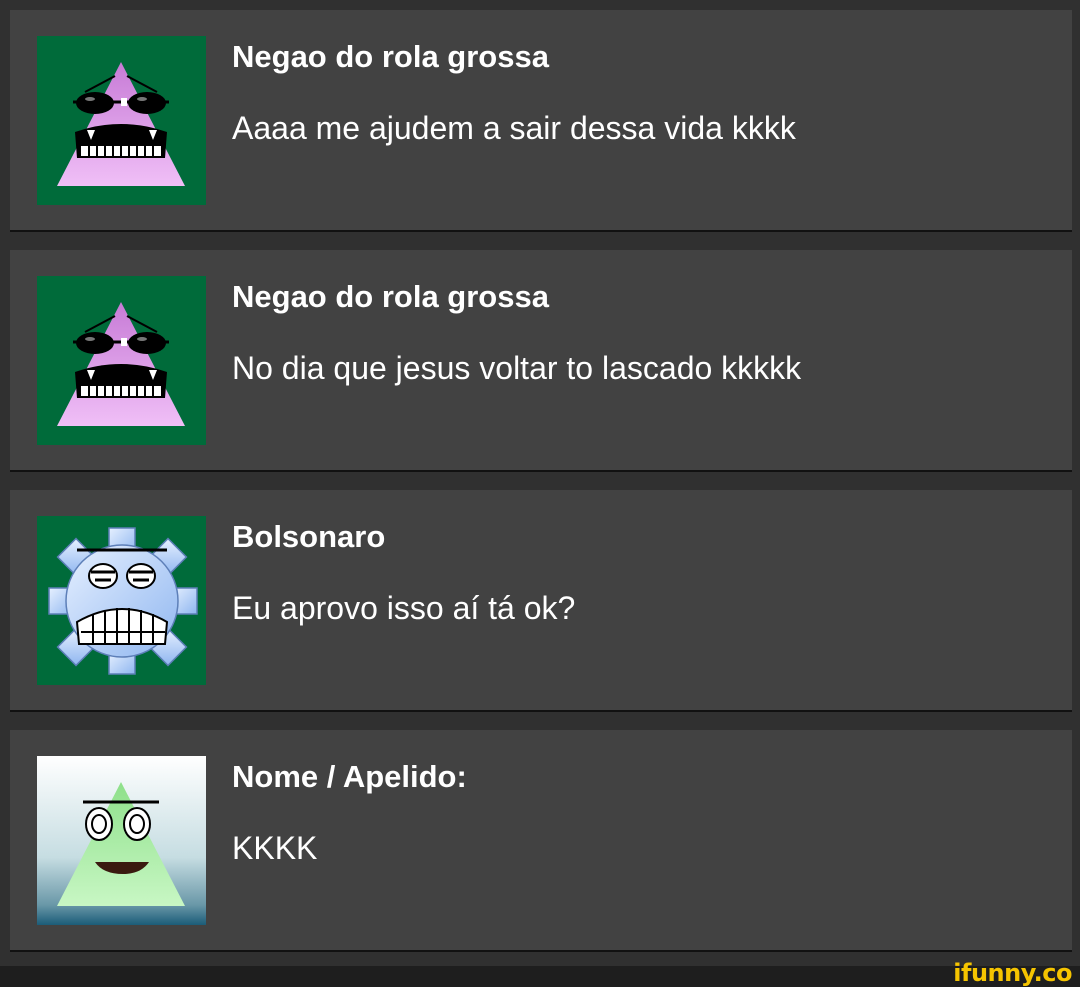 Image resolution: width=1080 pixels, height=987 pixels. I want to click on comment-text: KKKK, so click(275, 848).